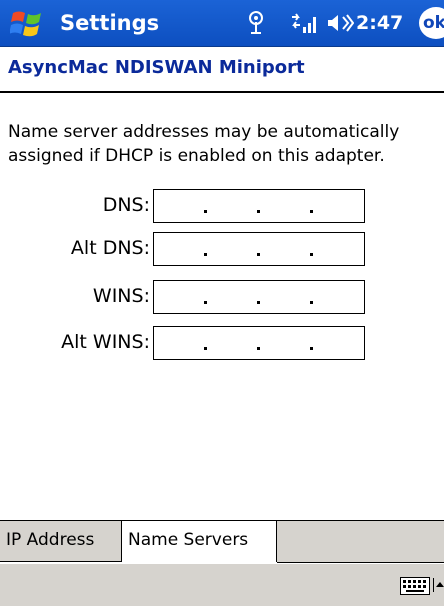 The image size is (444, 606). Describe the element at coordinates (259, 297) in the screenshot. I see `wins-input` at that location.